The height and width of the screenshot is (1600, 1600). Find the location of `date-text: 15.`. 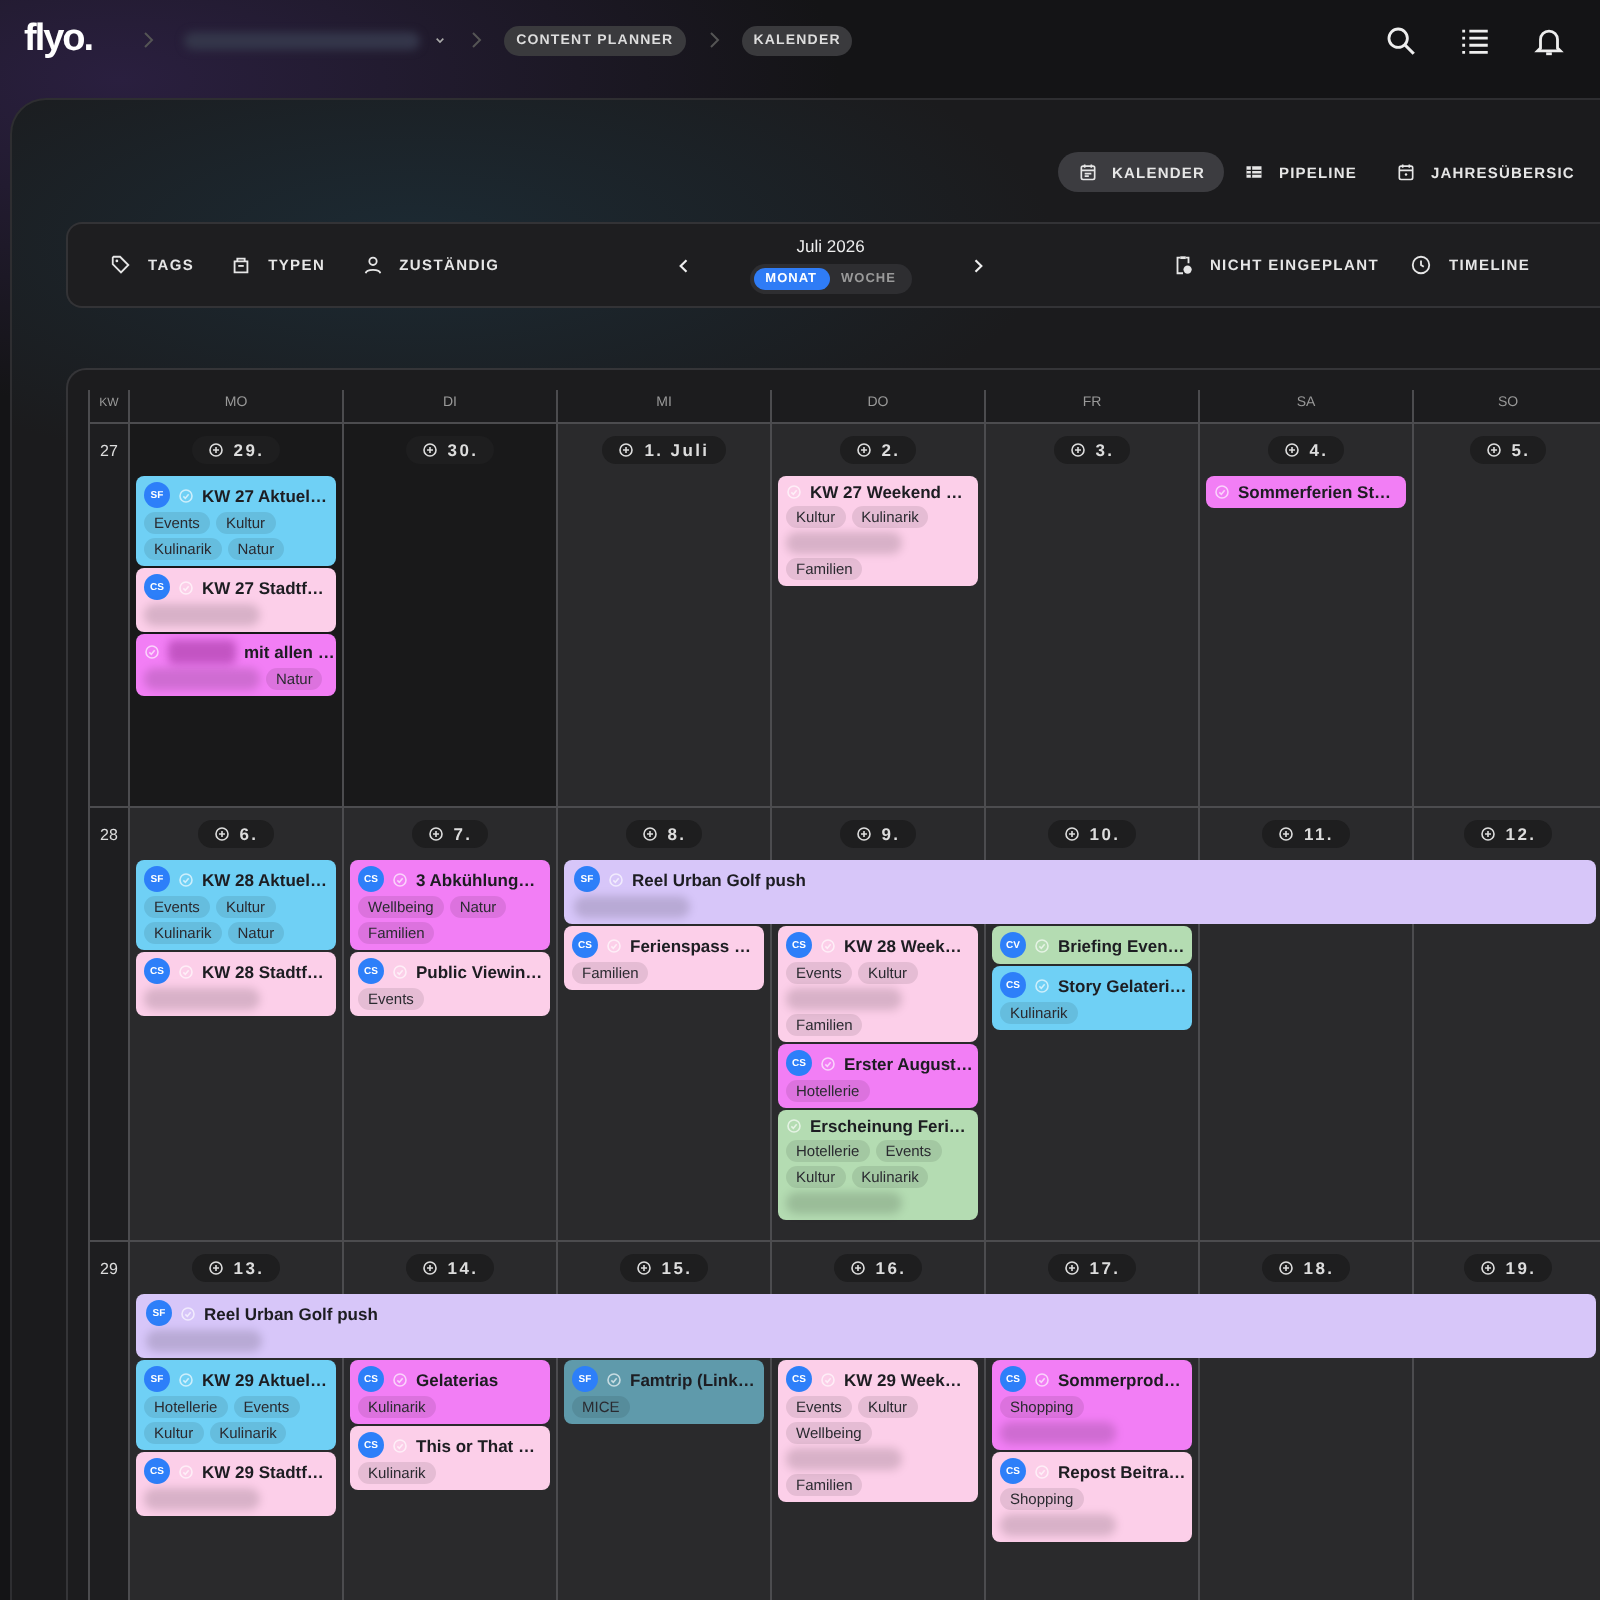

date-text: 15. is located at coordinates (677, 1268).